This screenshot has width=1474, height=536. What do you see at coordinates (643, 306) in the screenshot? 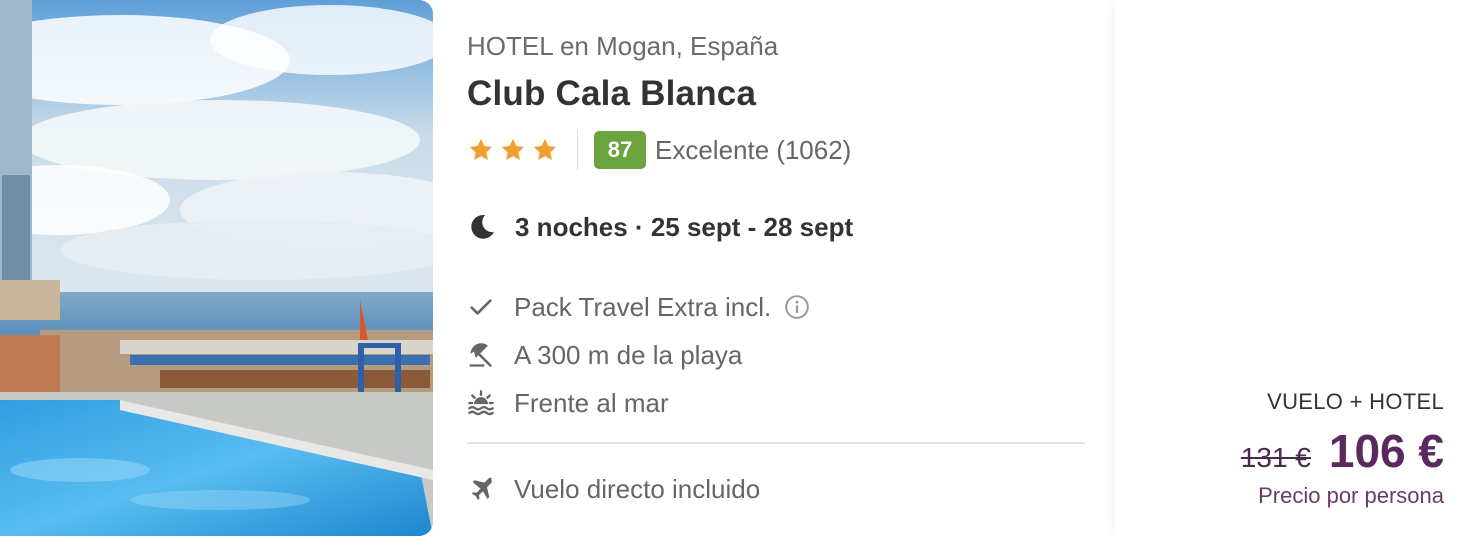
I see `feature-label: Pack Travel Extra incl.` at bounding box center [643, 306].